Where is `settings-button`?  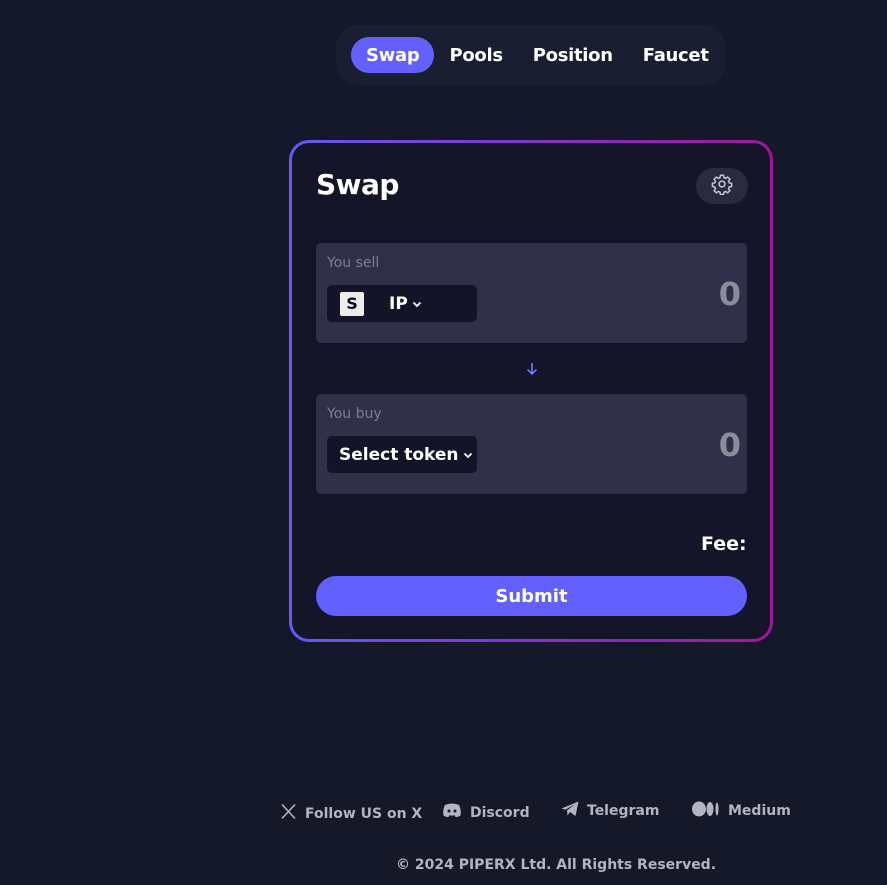 settings-button is located at coordinates (722, 186).